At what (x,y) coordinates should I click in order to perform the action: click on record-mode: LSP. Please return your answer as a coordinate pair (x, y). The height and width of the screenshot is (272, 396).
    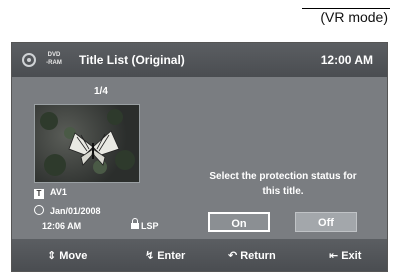
    Looking at the image, I should click on (150, 226).